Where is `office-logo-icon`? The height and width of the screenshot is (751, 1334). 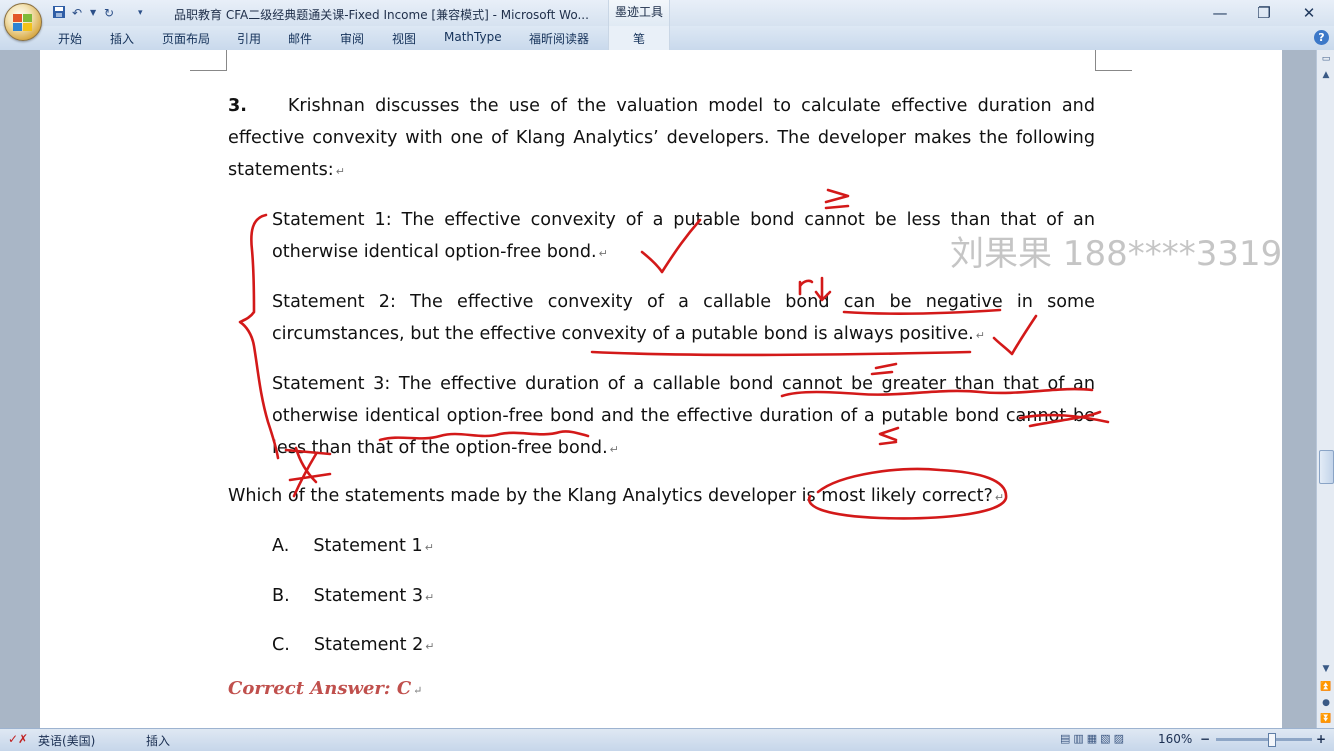 office-logo-icon is located at coordinates (22, 22).